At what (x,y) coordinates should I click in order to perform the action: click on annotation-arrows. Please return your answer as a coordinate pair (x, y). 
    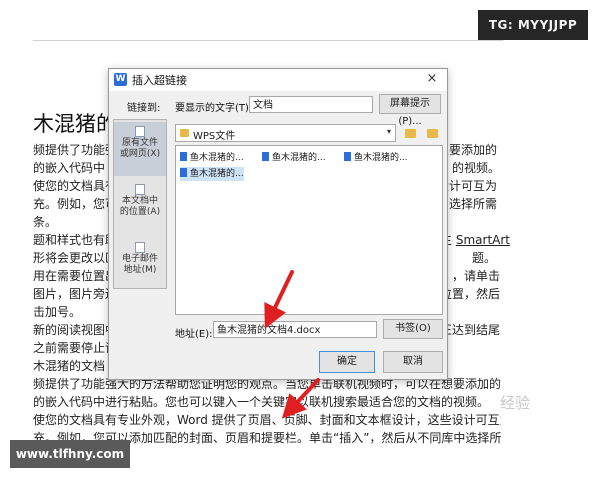
    Looking at the image, I should click on (292, 344).